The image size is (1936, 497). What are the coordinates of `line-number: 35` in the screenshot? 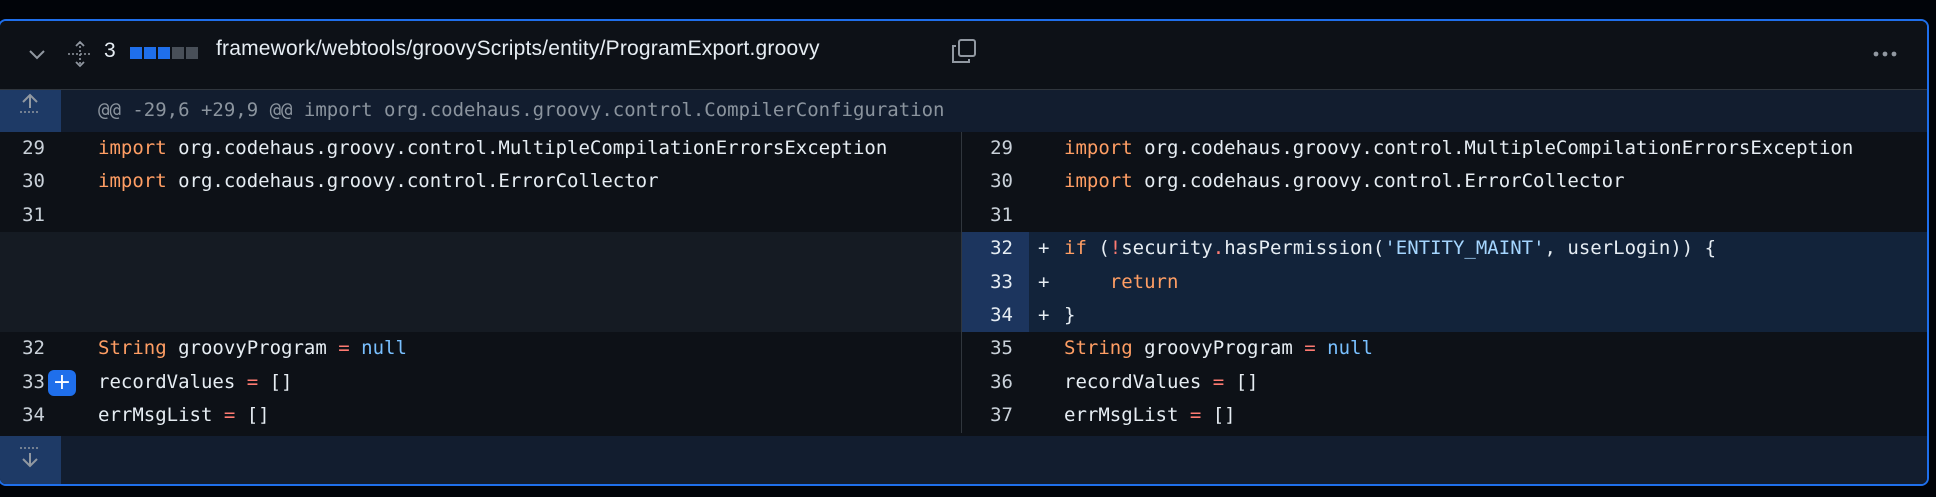 It's located at (995, 348).